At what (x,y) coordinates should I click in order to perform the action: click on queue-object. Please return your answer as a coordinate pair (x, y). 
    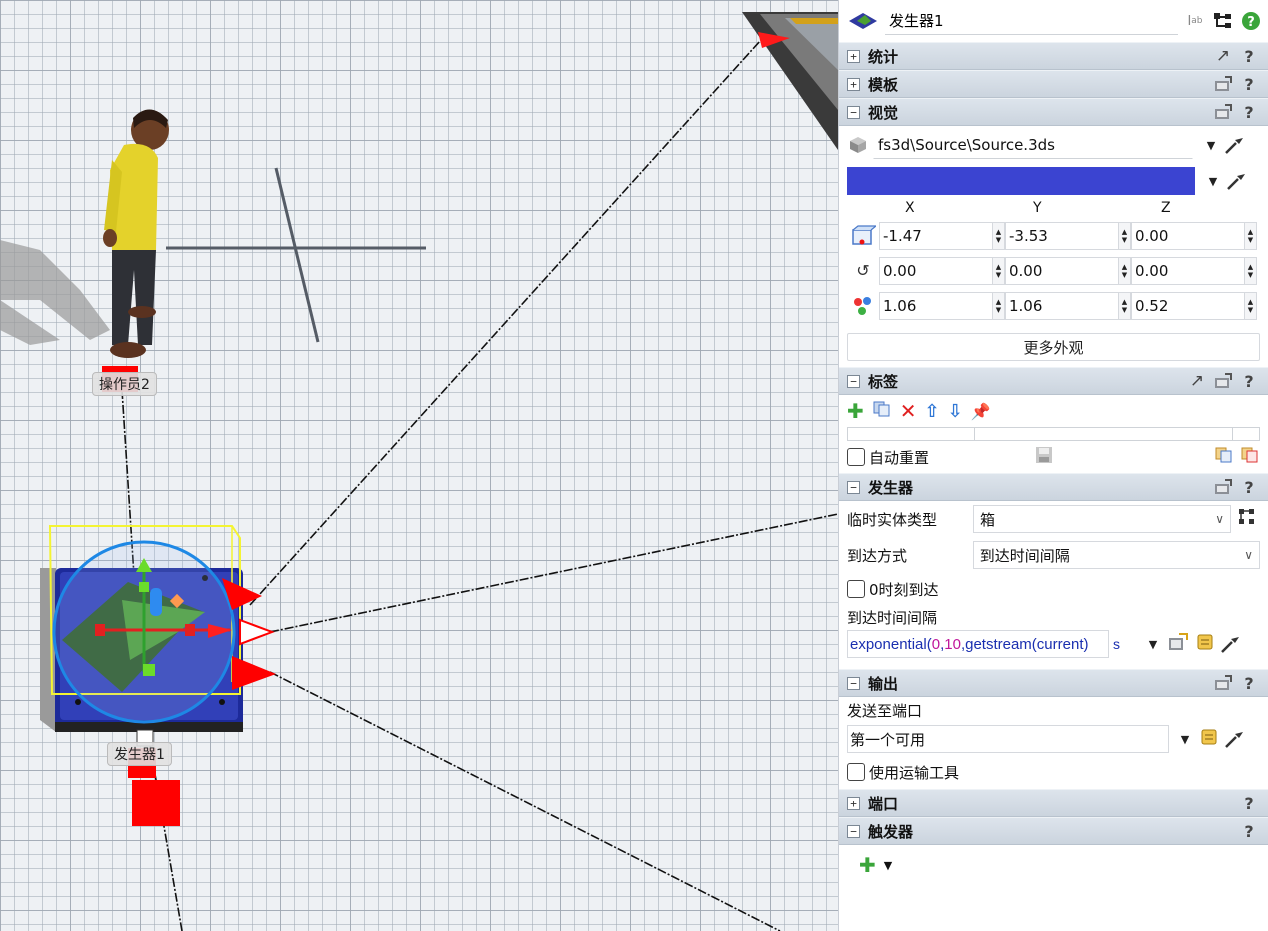
    Looking at the image, I should click on (790, 81).